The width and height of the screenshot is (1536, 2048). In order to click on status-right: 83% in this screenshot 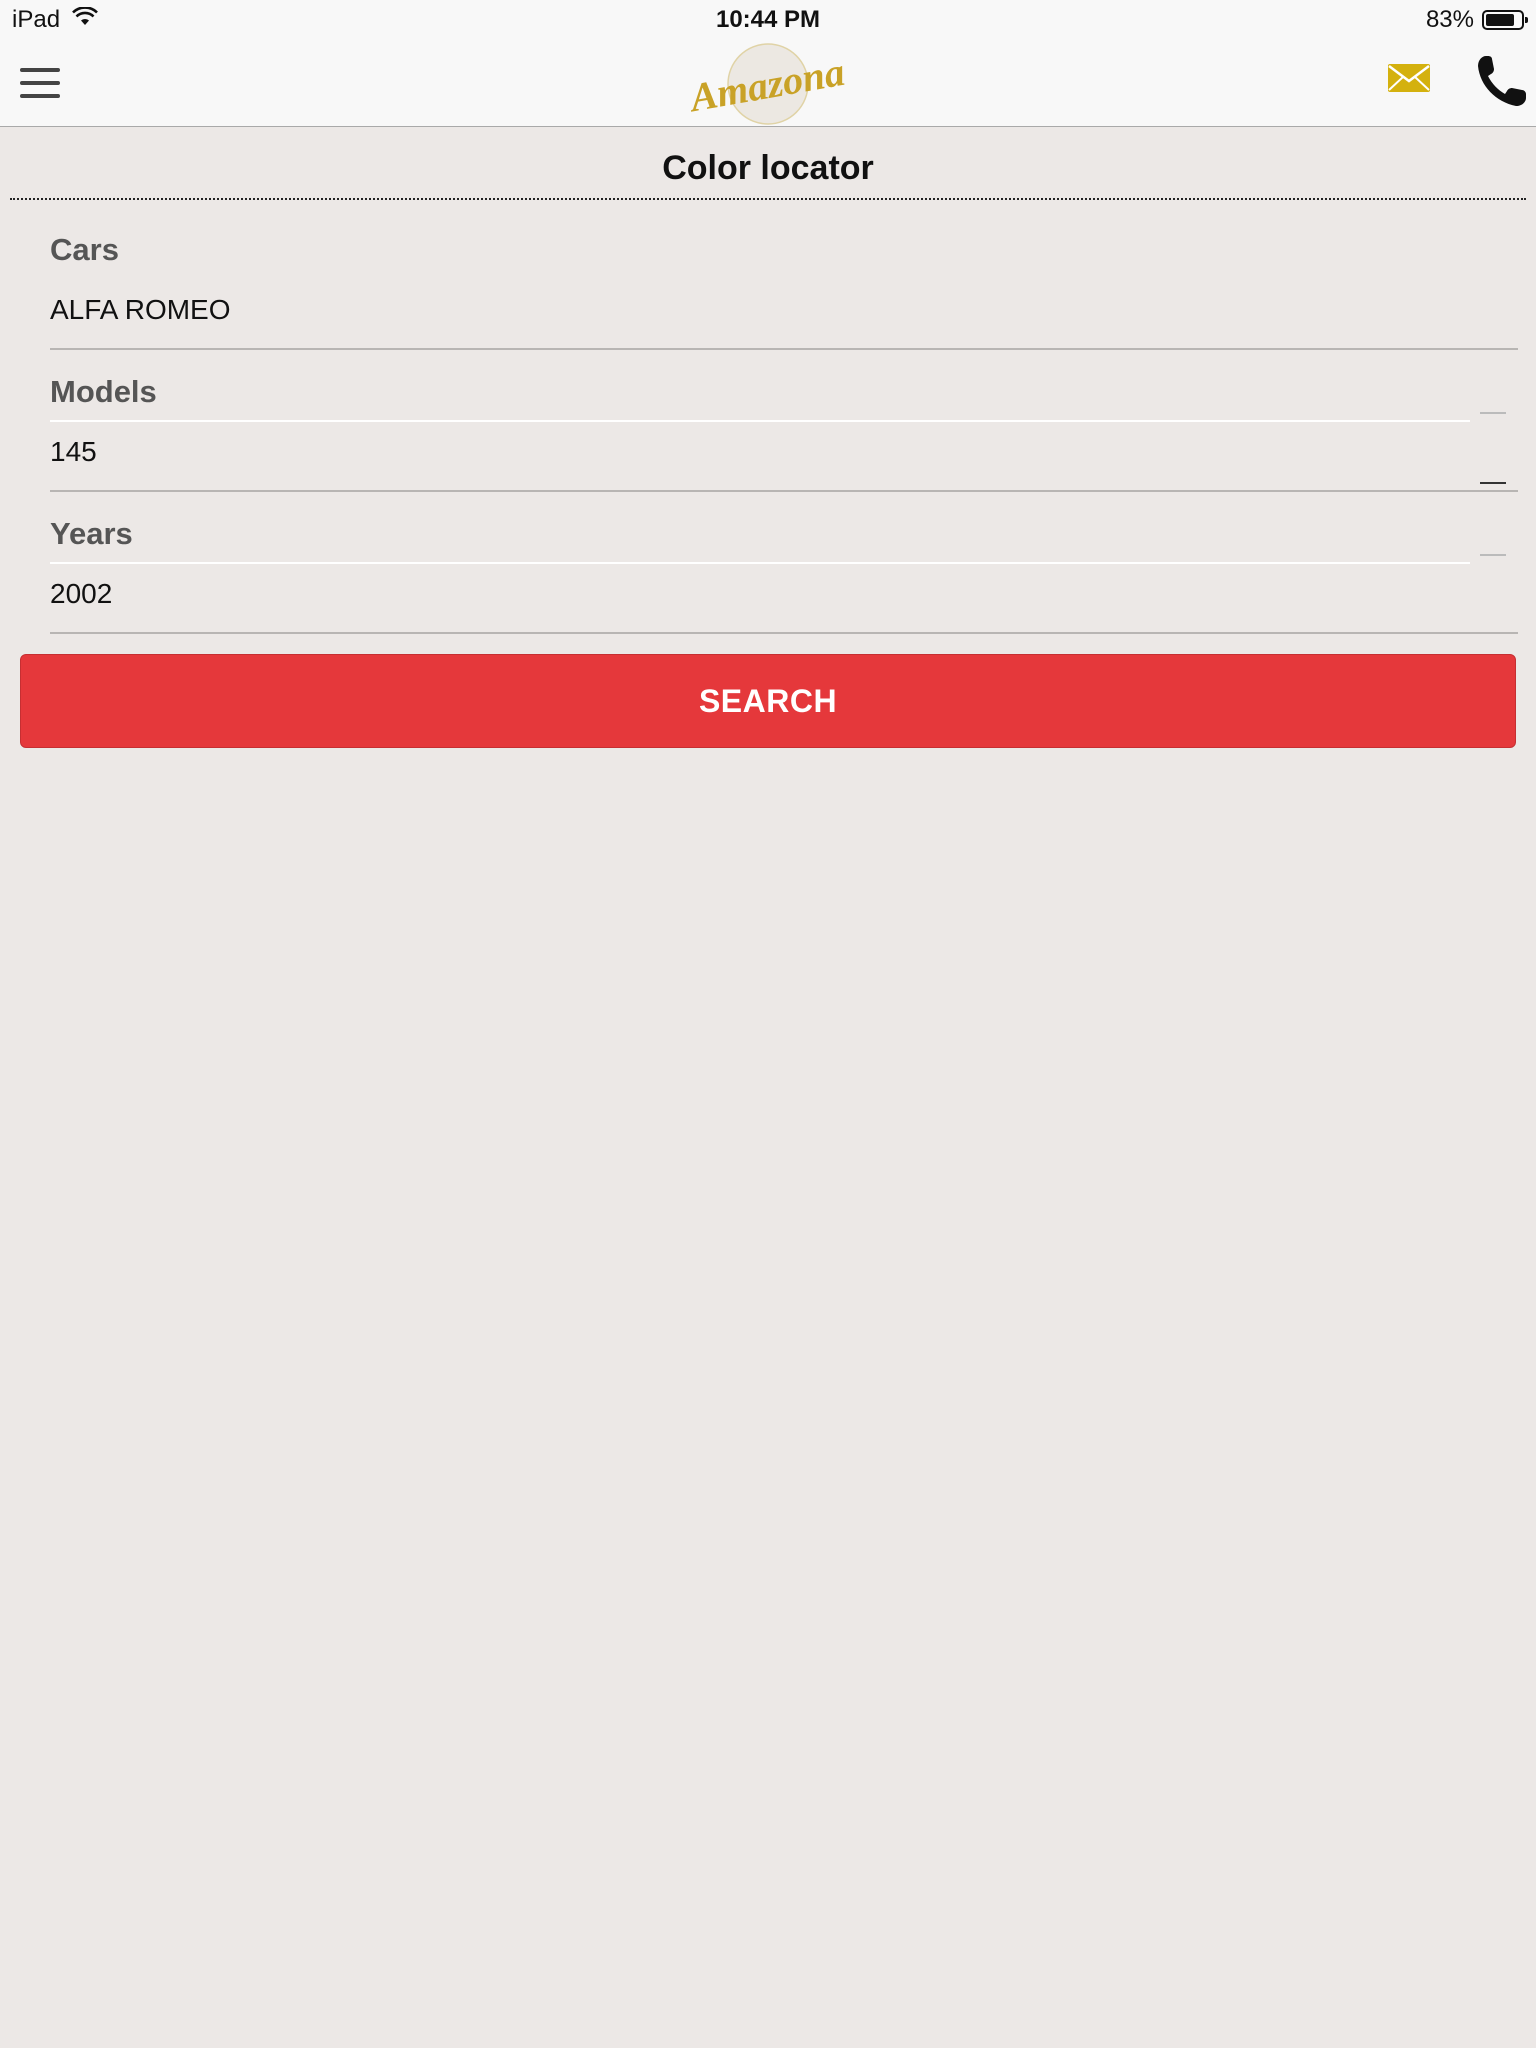, I will do `click(1476, 20)`.